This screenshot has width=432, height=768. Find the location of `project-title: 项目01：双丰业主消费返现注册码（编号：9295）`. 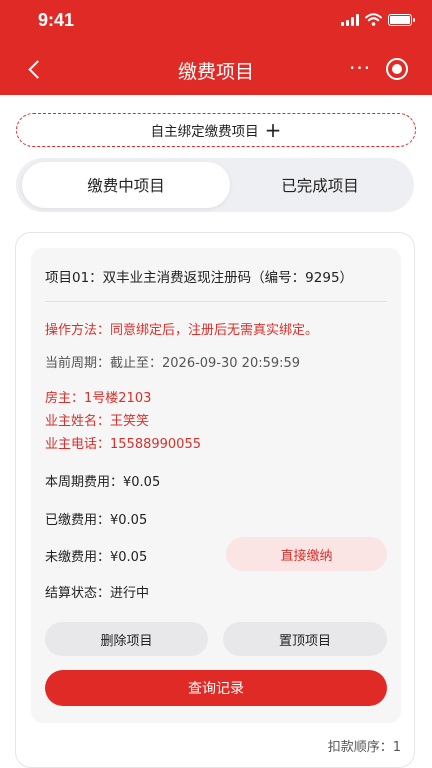

project-title: 项目01：双丰业主消费返现注册码（编号：9295） is located at coordinates (199, 278).